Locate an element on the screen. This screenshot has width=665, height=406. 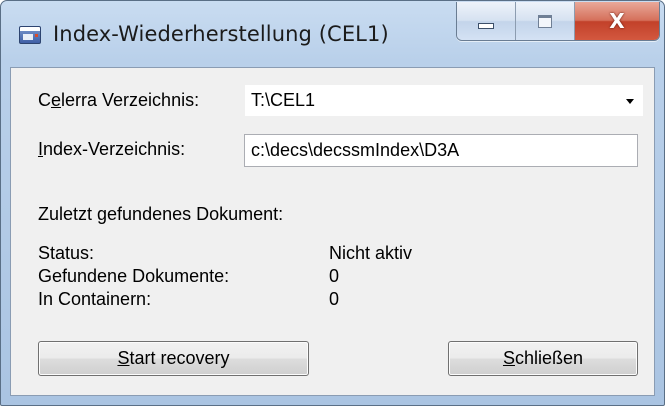
celerra-directory-label: Celerra Verzeichnis: is located at coordinates (119, 100).